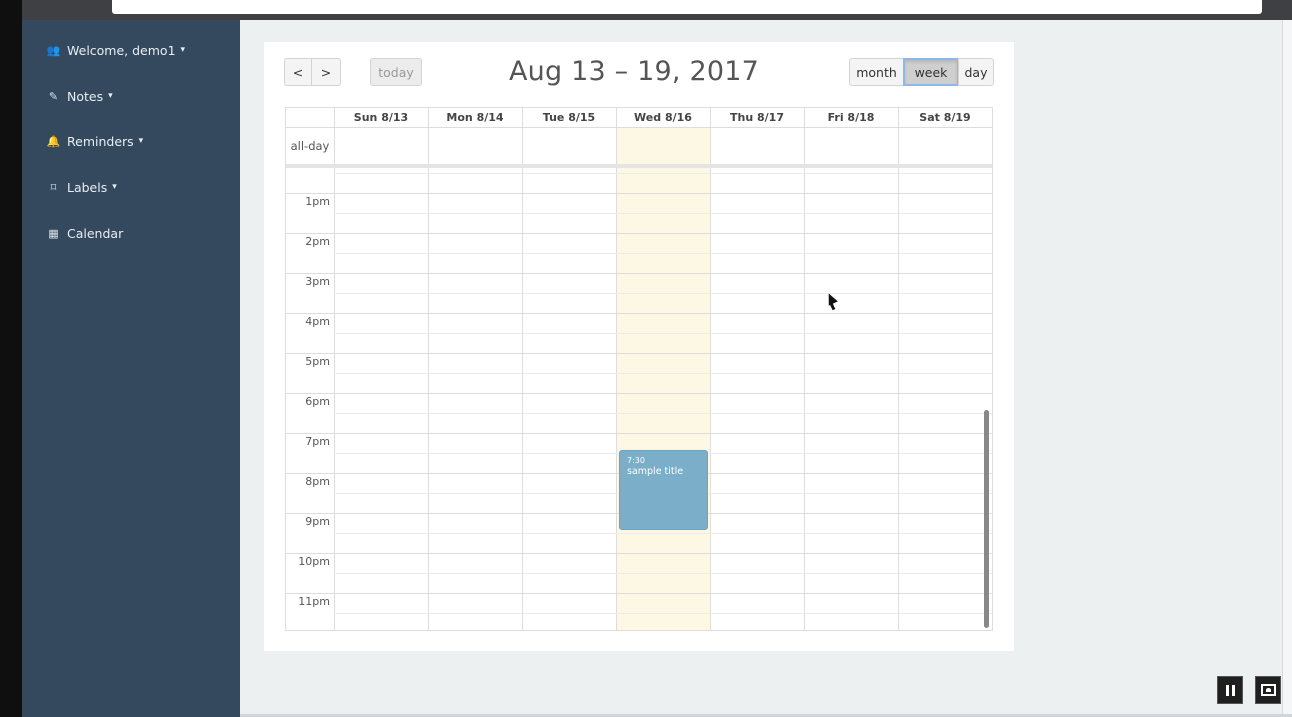  I want to click on prev-button: <, so click(298, 72).